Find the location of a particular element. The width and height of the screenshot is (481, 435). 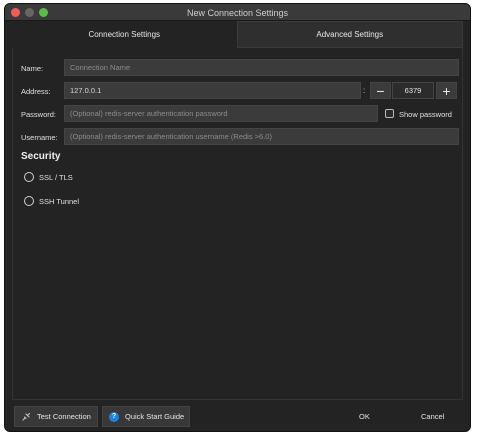

name-label: Name: is located at coordinates (32, 68).